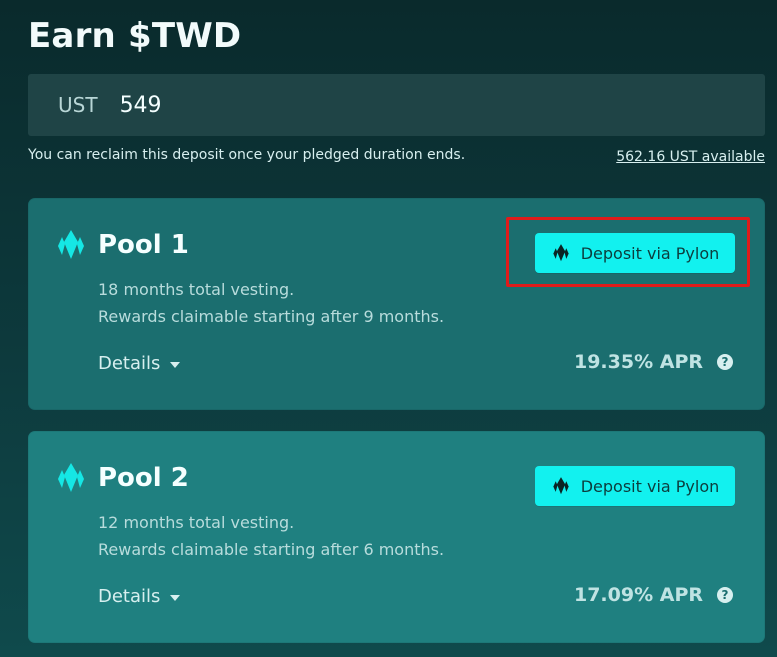 The image size is (777, 657). I want to click on deposit-amount-box: UST, so click(396, 105).